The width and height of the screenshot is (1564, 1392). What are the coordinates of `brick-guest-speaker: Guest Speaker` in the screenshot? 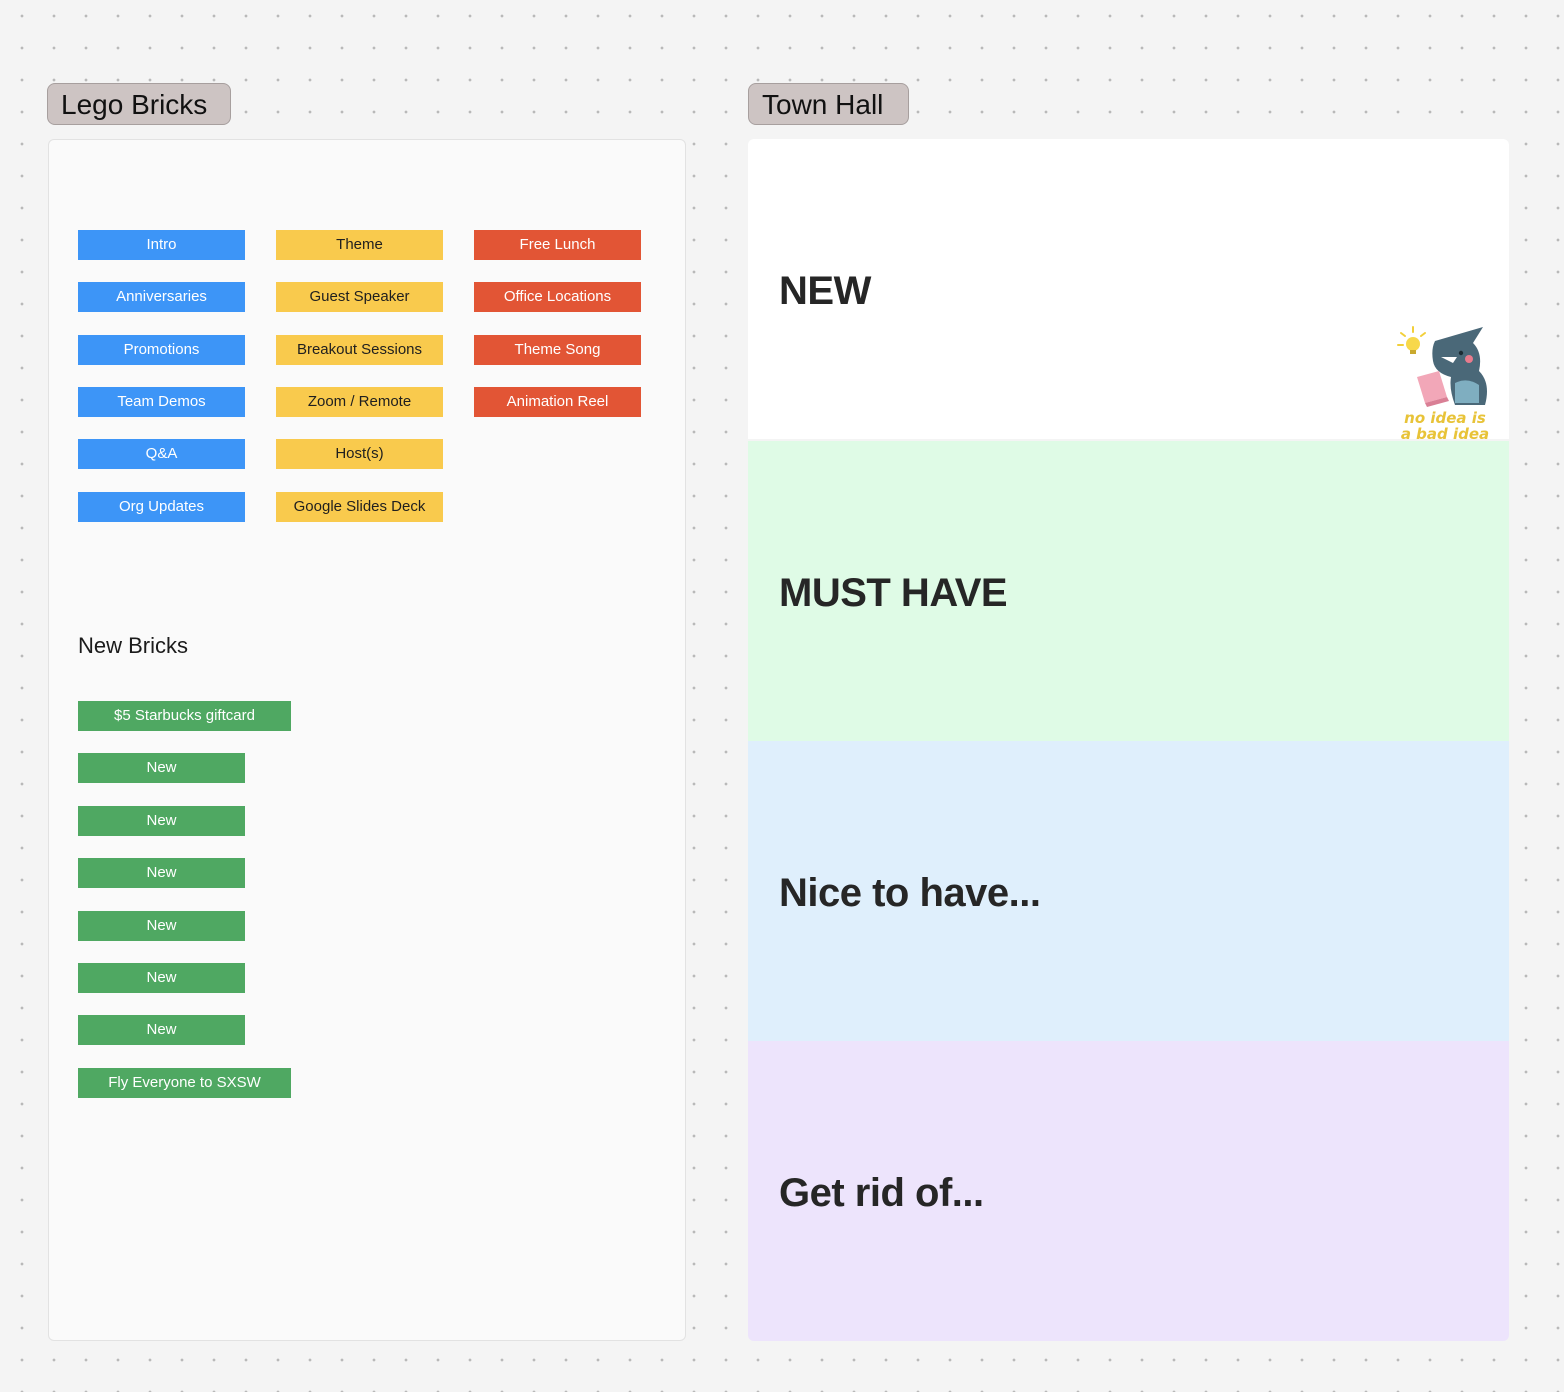 It's located at (359, 297).